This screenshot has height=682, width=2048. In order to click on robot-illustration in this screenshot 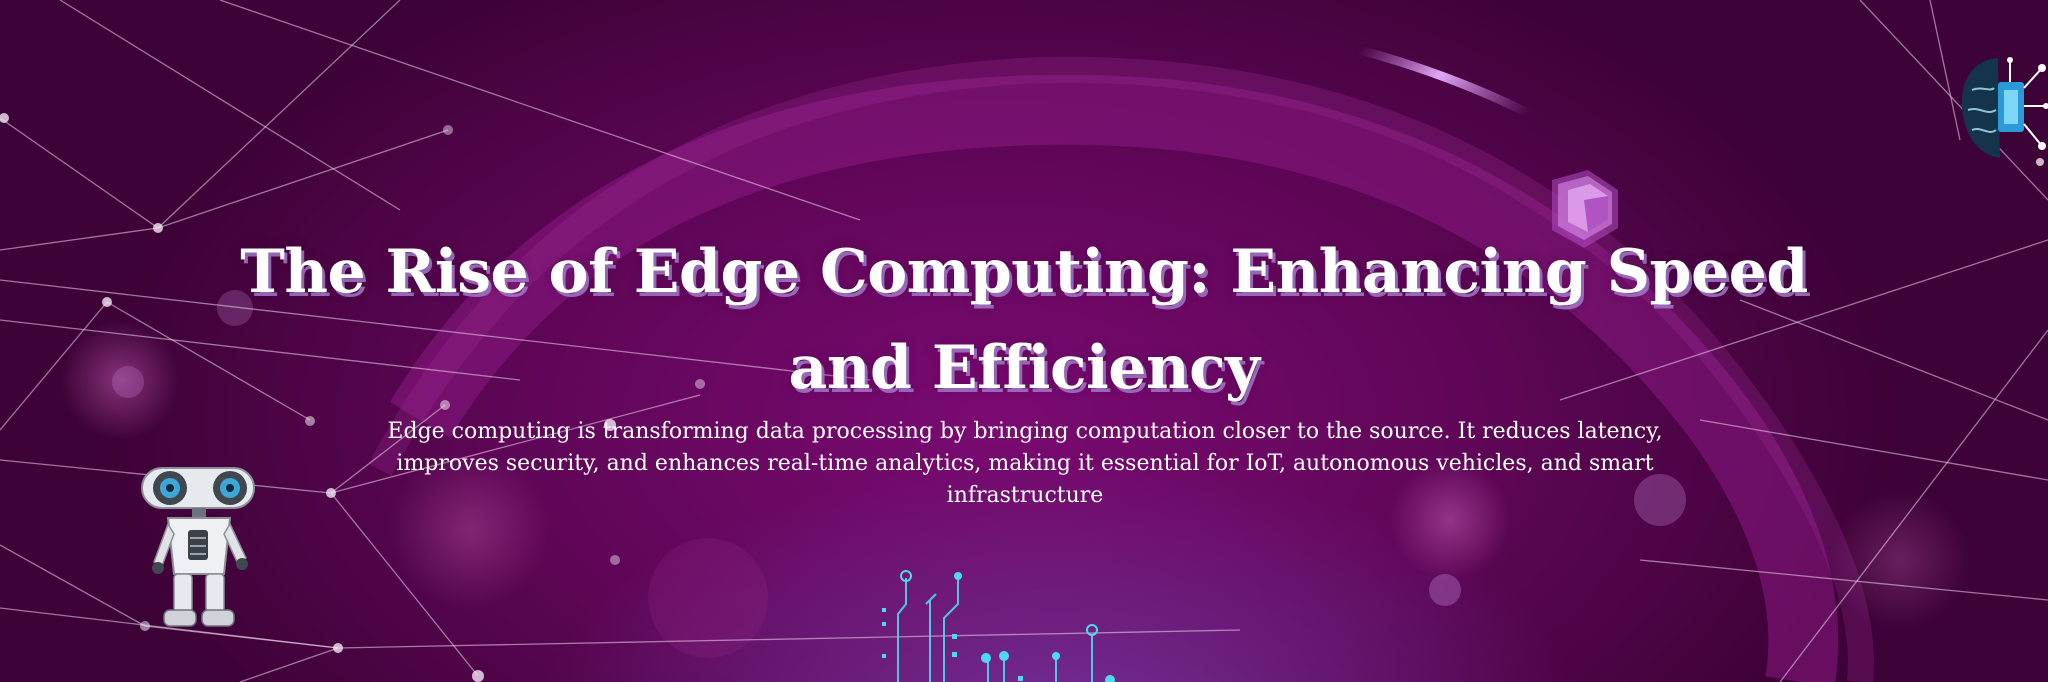, I will do `click(198, 547)`.